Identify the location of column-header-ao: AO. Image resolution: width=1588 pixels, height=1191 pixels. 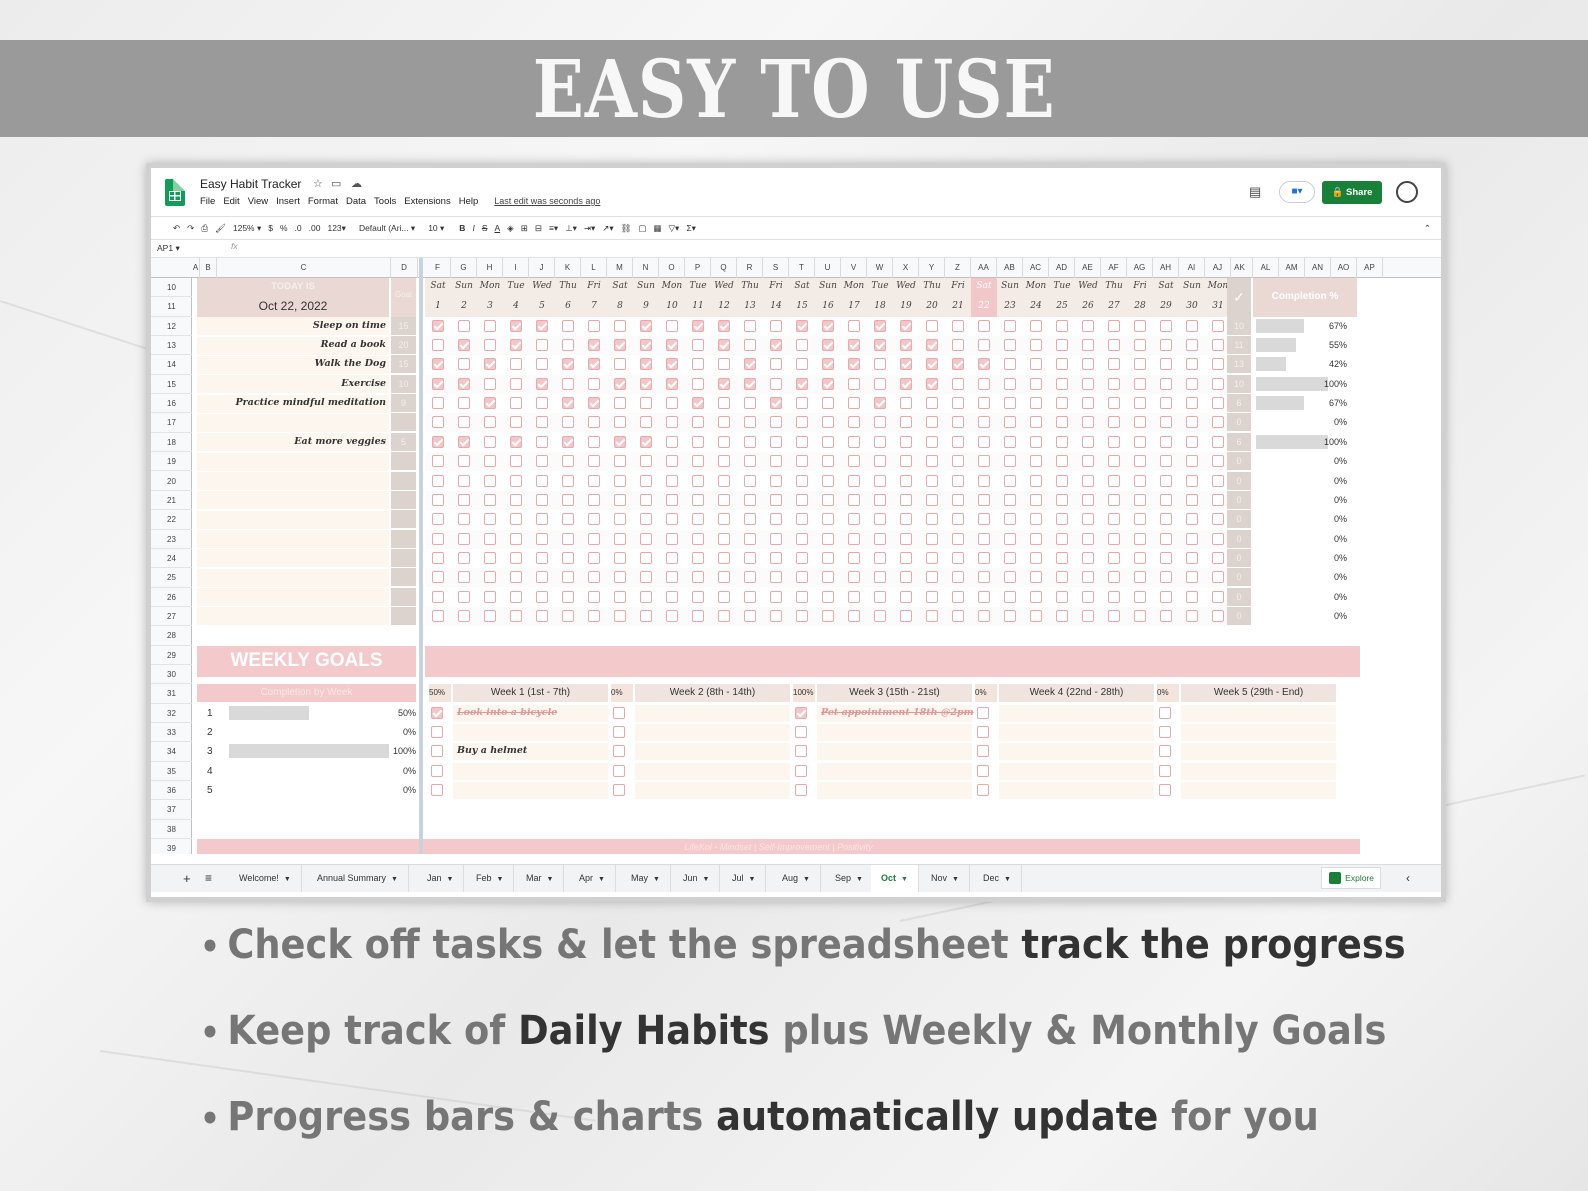
(1344, 268).